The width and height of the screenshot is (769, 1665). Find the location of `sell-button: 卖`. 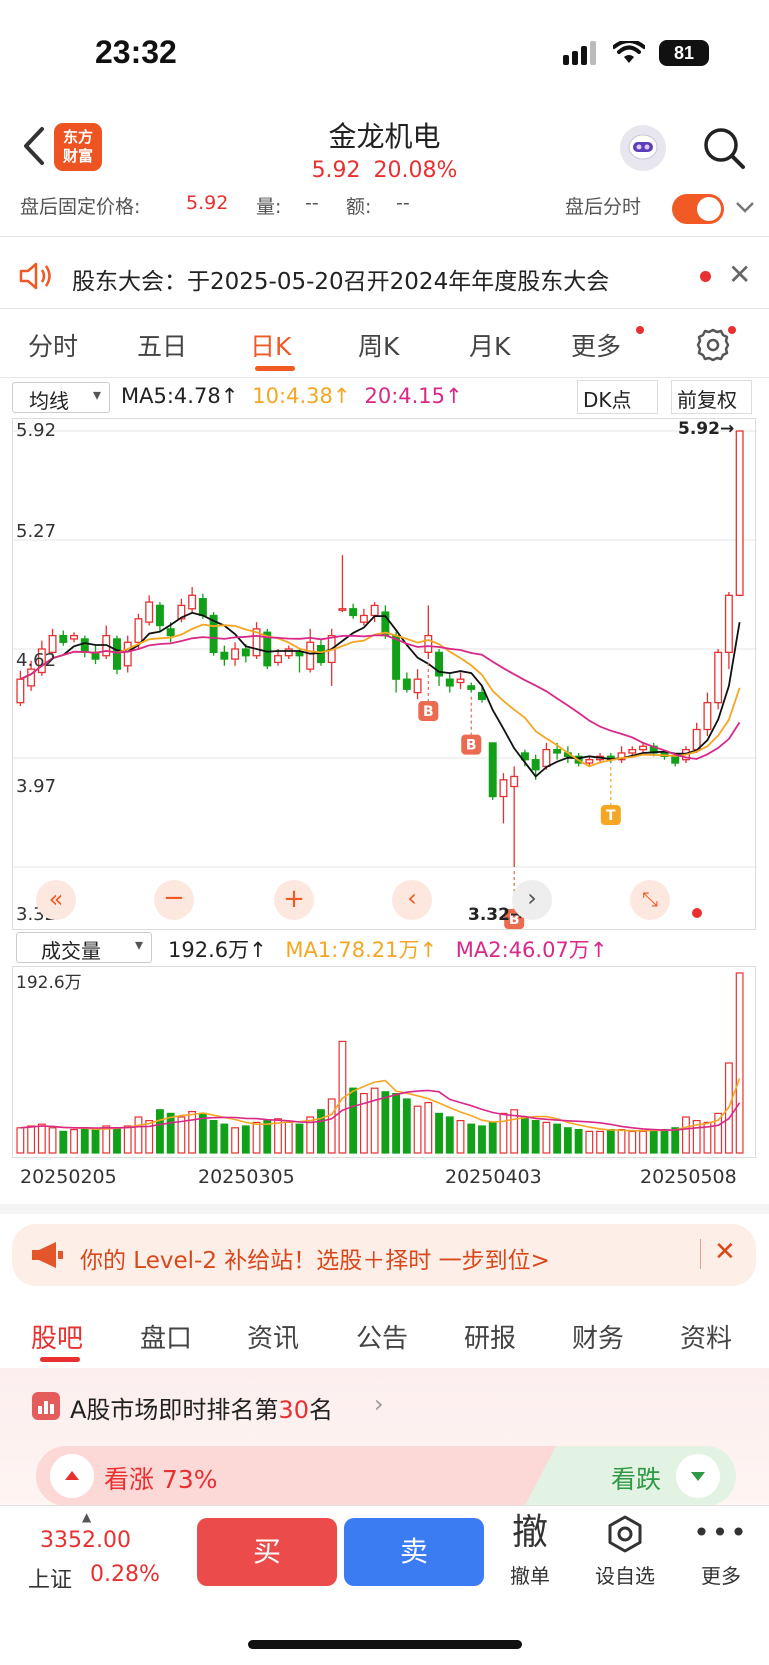

sell-button: 卖 is located at coordinates (414, 1552).